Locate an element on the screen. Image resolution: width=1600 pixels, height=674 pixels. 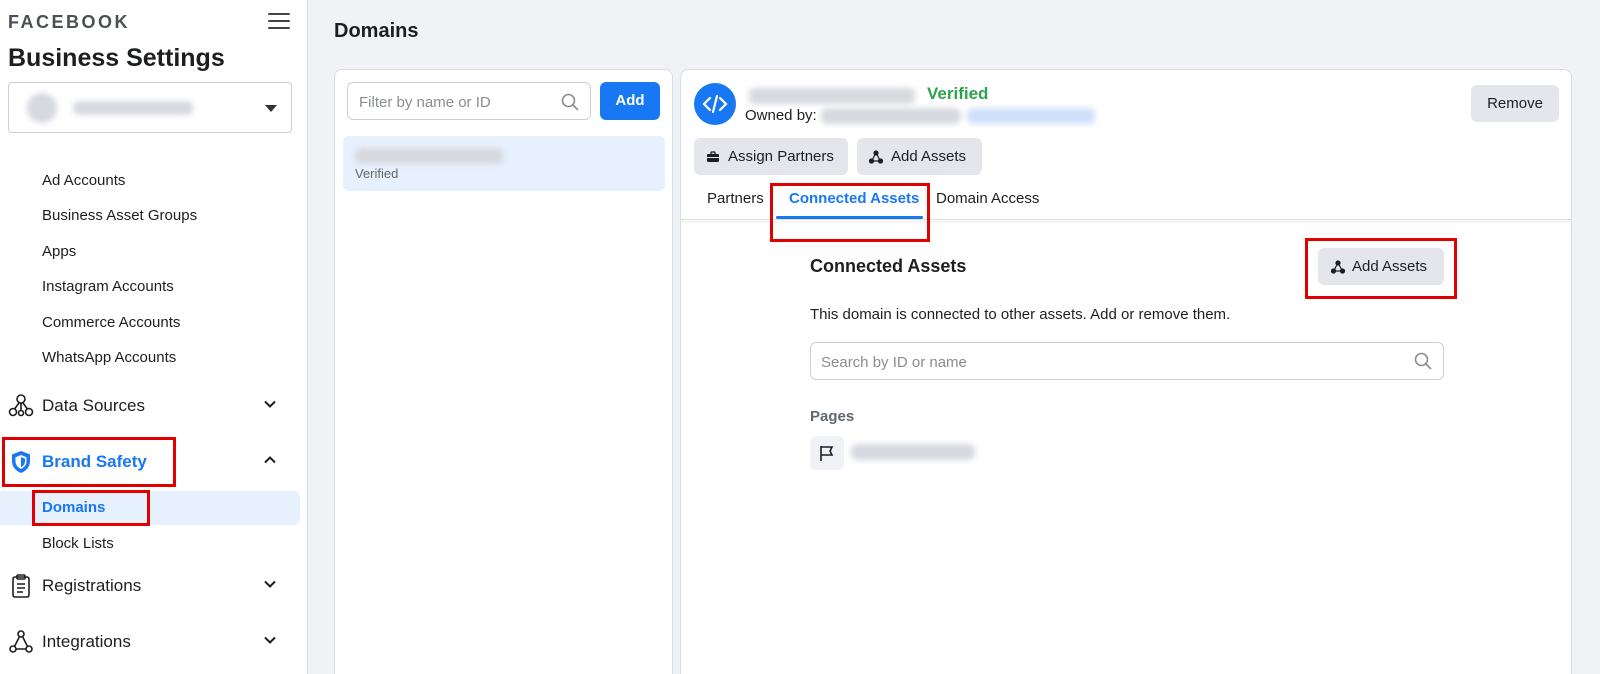
add-assets-button: Add Assets is located at coordinates (919, 156).